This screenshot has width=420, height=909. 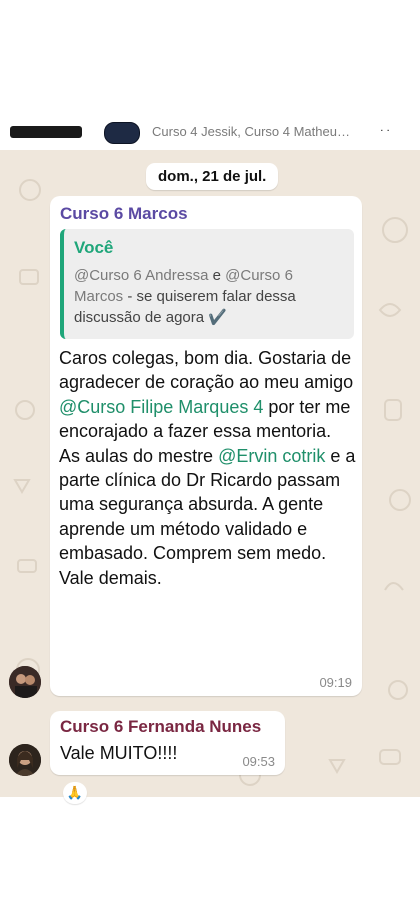 What do you see at coordinates (160, 727) in the screenshot?
I see `sender-name: Curso 6 Fernanda Nunes` at bounding box center [160, 727].